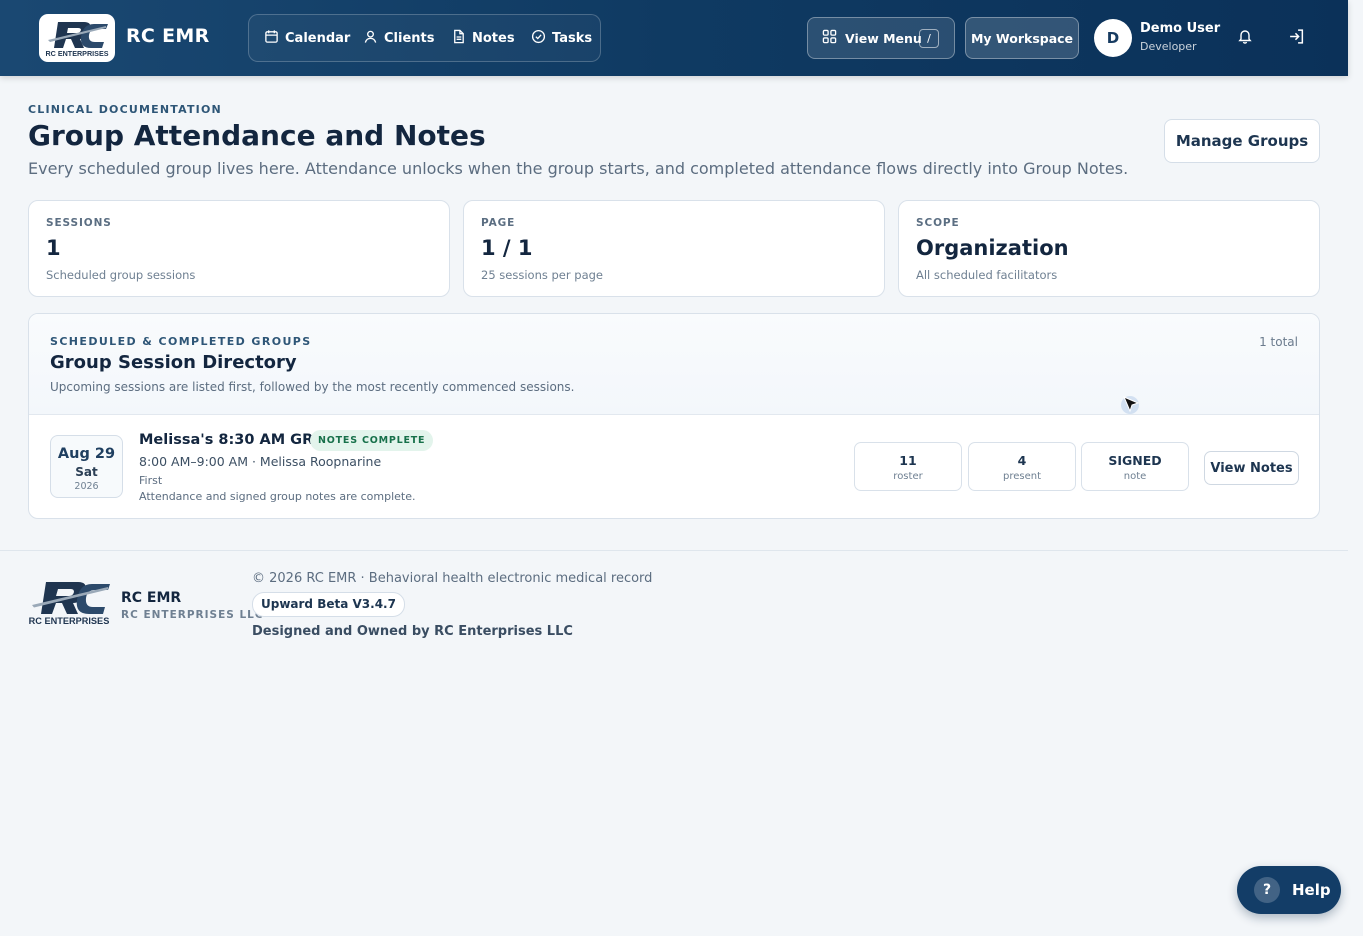 The height and width of the screenshot is (936, 1363). I want to click on logout-button, so click(1296, 38).